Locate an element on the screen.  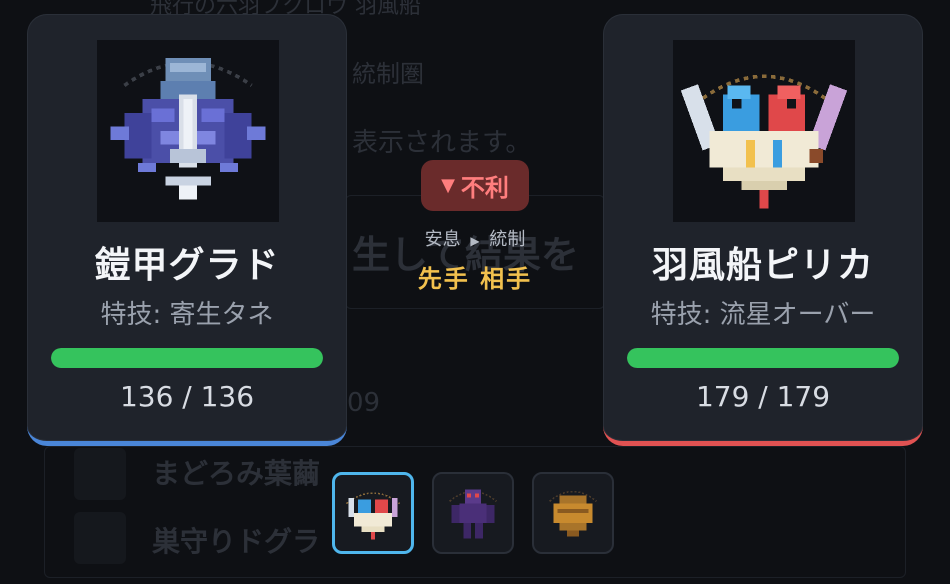
play-arrow-icon: ▶ is located at coordinates (475, 241).